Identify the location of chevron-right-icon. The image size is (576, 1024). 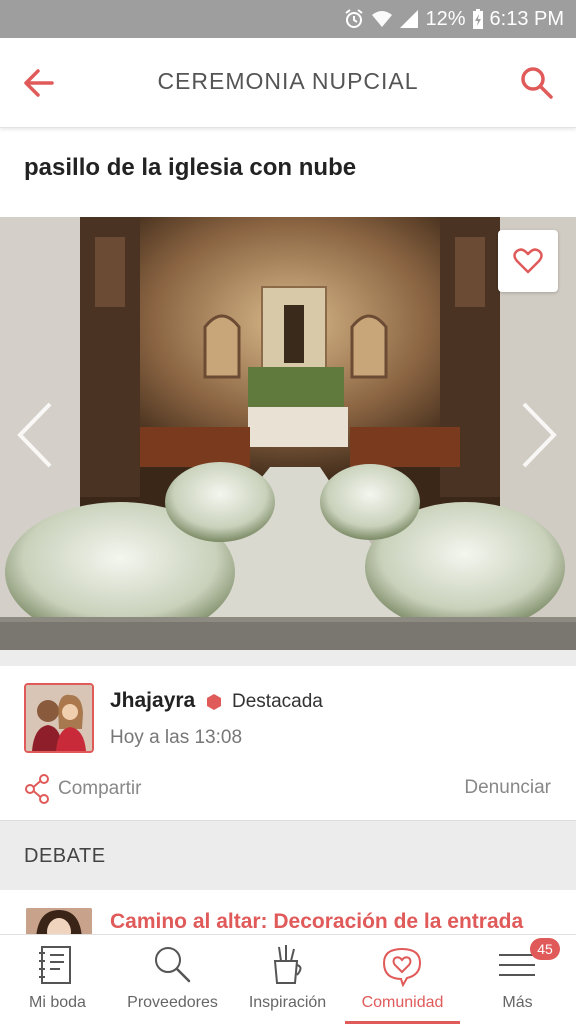
(539, 435).